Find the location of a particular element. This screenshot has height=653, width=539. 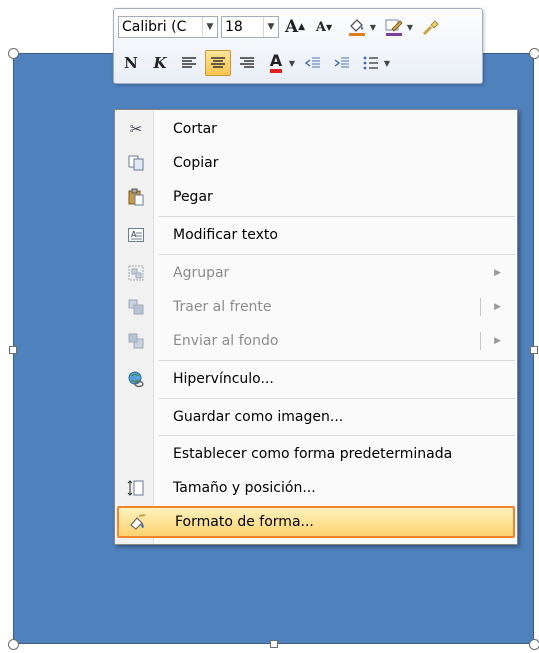

menu-item-traer-al-frente: Traer al frente ▶ is located at coordinates (316, 307).